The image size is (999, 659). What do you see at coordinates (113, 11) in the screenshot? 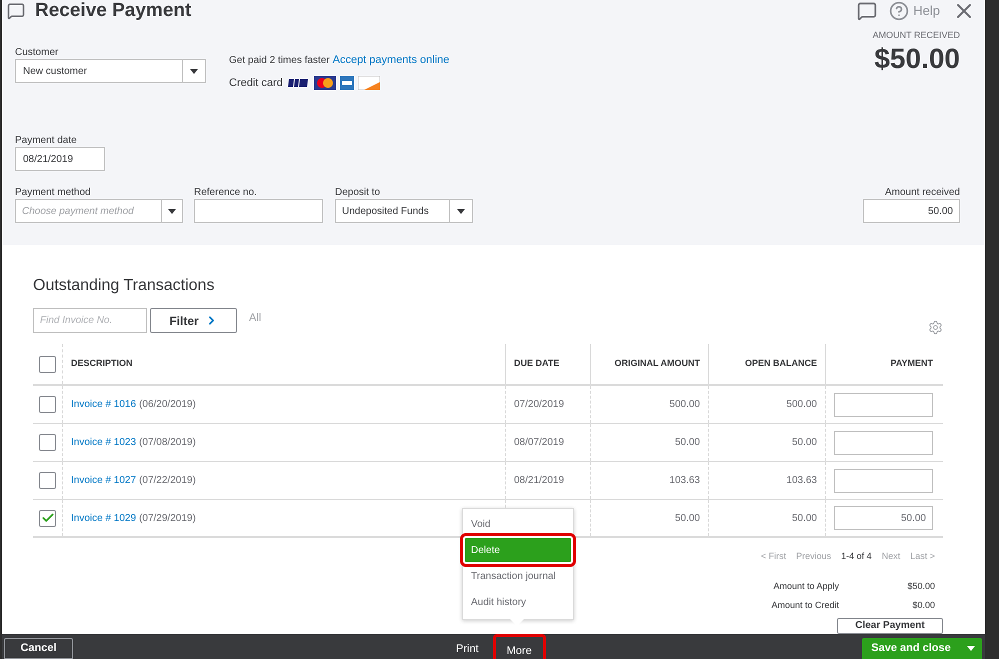
I see `window-title: Receive Payment` at bounding box center [113, 11].